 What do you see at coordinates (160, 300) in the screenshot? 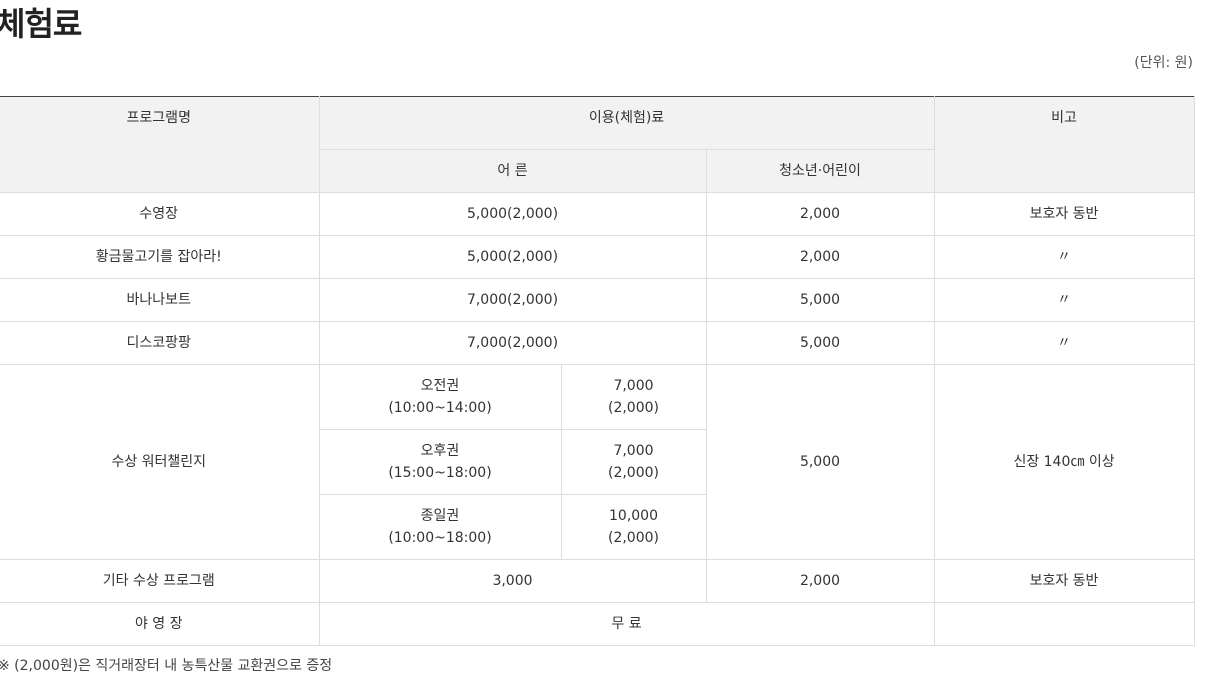
I see `cell-program: 바나나보트` at bounding box center [160, 300].